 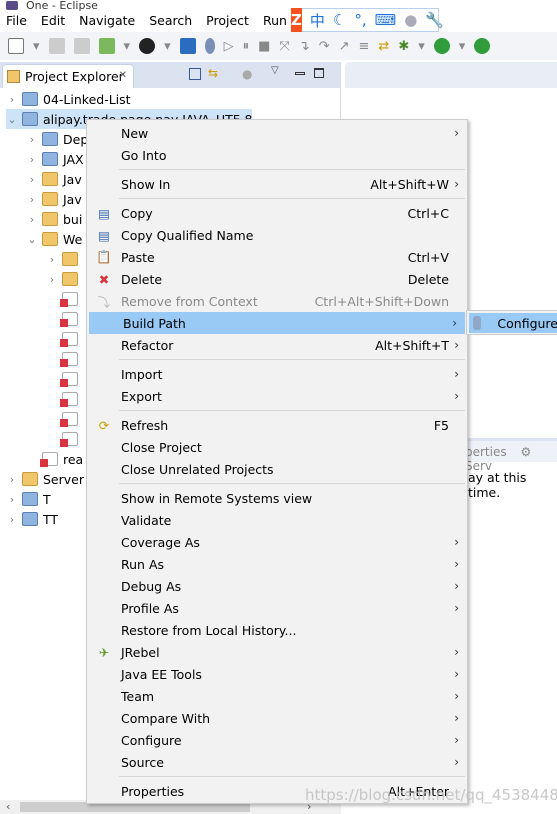 What do you see at coordinates (277, 155) in the screenshot?
I see `menu-item-go-into: Go Into` at bounding box center [277, 155].